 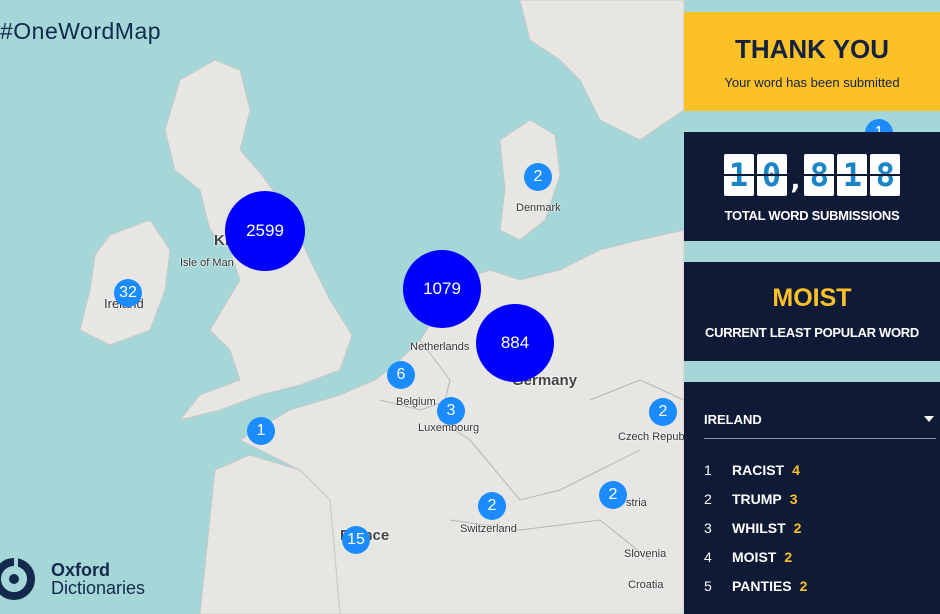 I want to click on cluster-marker-netherlands: 1079, so click(x=442, y=289).